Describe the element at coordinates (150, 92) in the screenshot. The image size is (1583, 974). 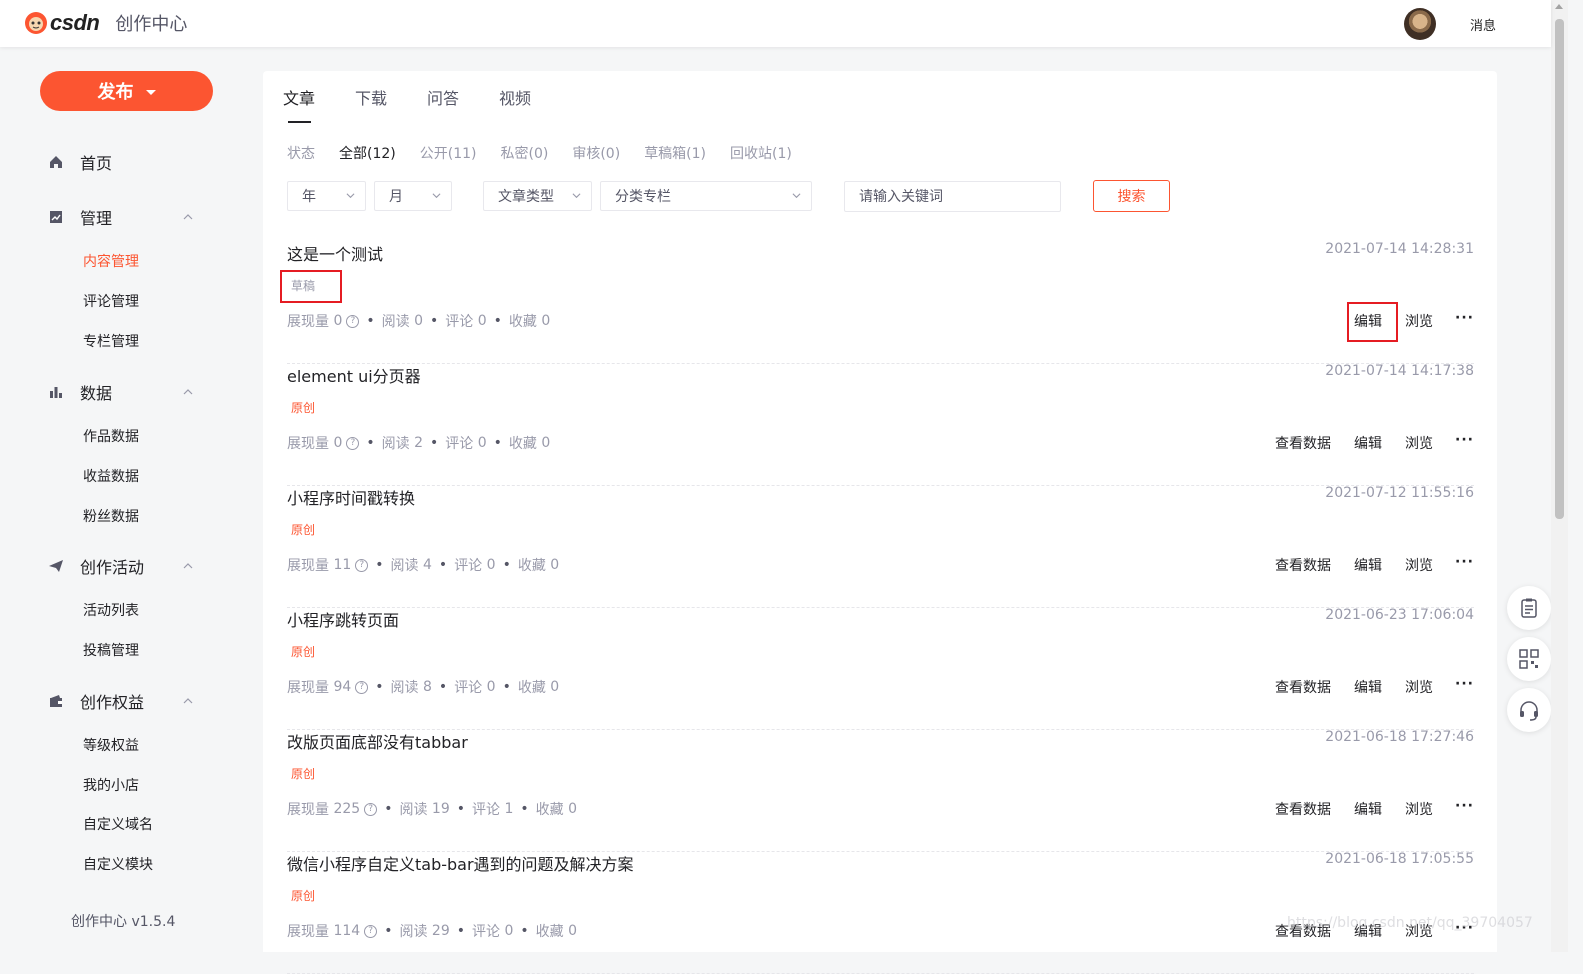
I see `caret-down-icon` at that location.